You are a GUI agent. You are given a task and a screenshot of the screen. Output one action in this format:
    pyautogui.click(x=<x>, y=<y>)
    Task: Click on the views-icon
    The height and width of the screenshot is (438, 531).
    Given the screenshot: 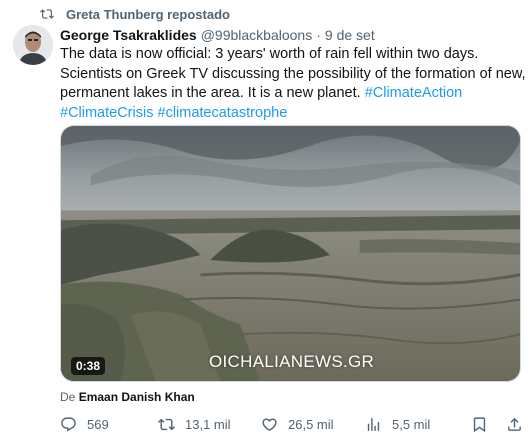 What is the action you would take?
    pyautogui.click(x=373, y=424)
    